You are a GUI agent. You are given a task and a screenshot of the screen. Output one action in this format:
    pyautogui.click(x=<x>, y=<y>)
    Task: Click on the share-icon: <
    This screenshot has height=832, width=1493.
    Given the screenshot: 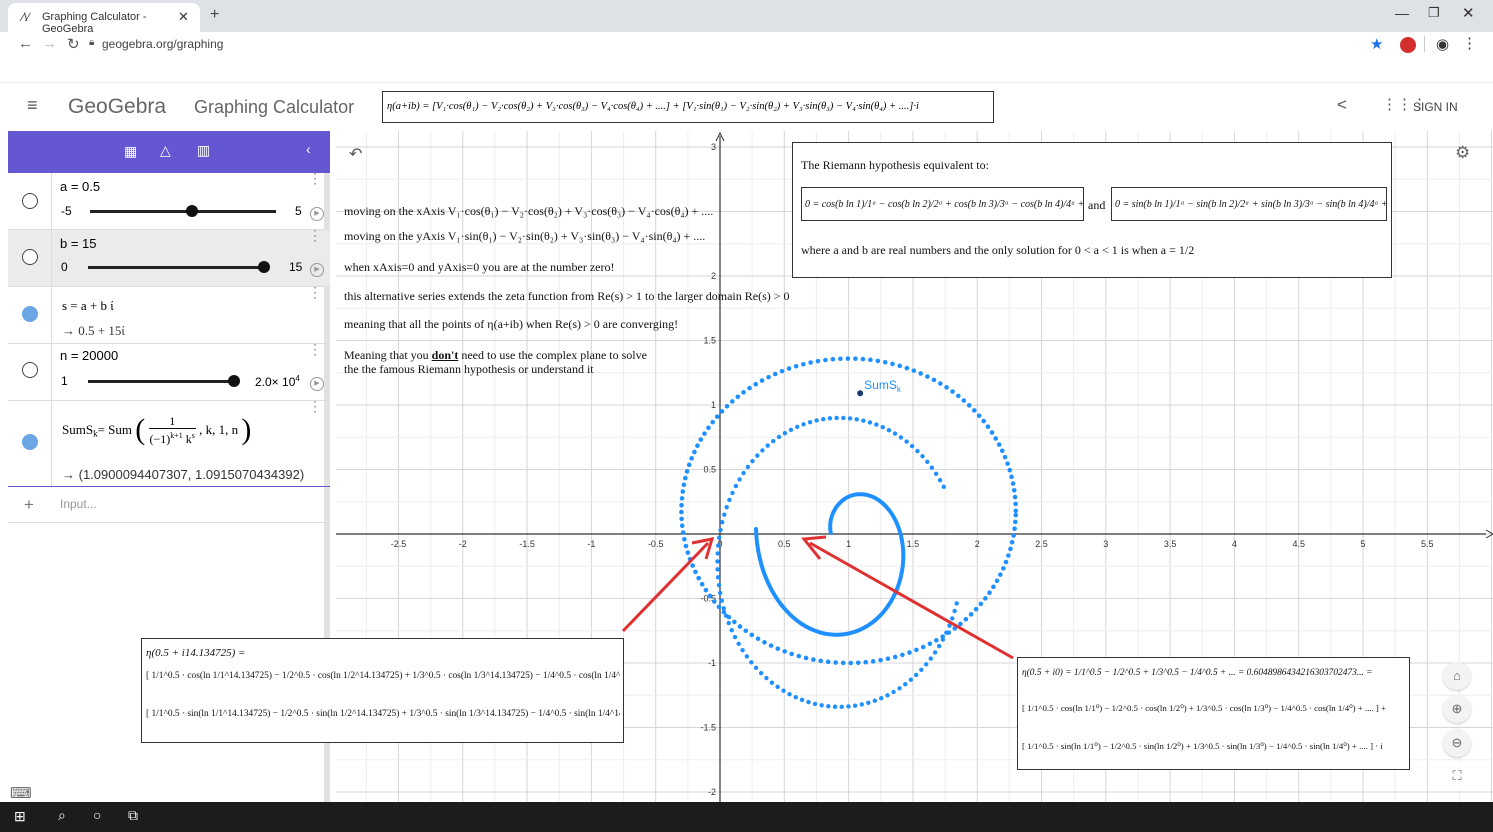 What is the action you would take?
    pyautogui.click(x=1342, y=105)
    